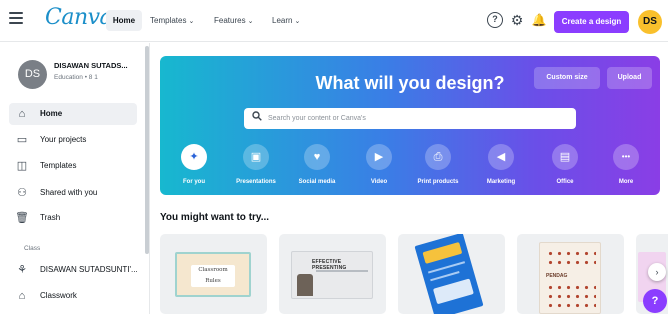 The image size is (668, 314). Describe the element at coordinates (22, 114) in the screenshot. I see `home-icon: ⌂` at that location.